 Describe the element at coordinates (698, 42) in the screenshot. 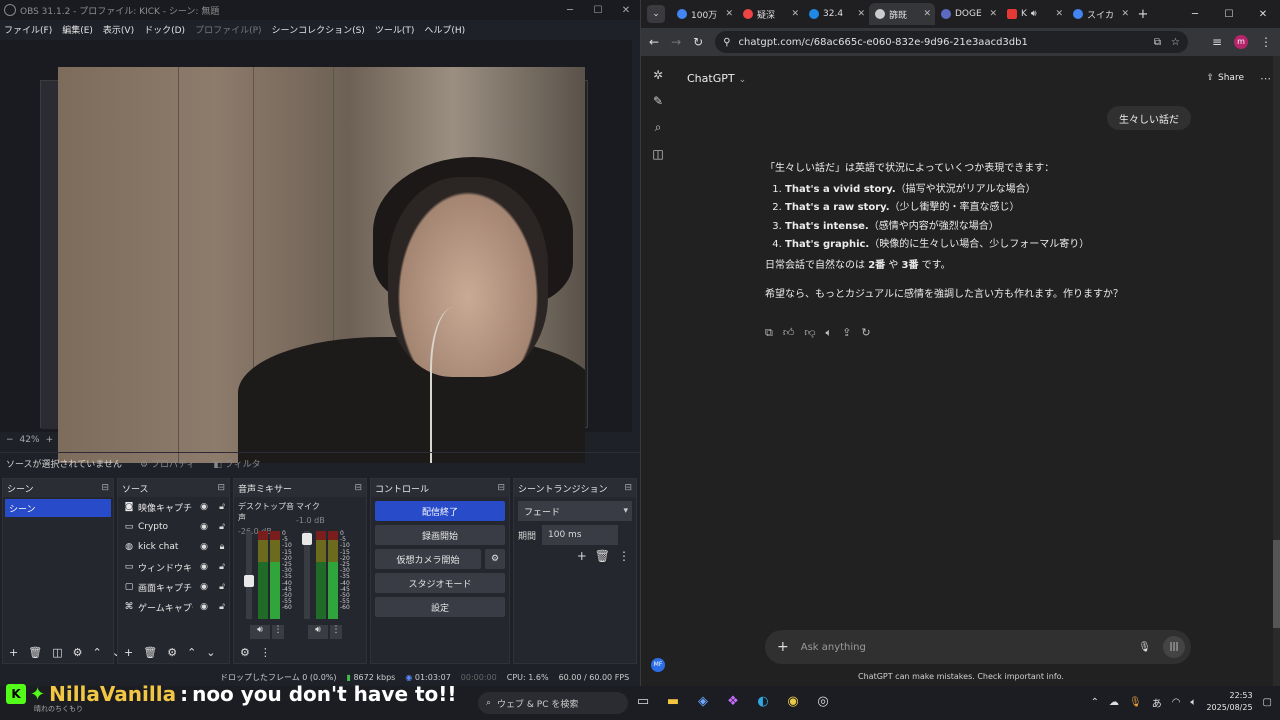

I see `reload-icon: ↻` at that location.